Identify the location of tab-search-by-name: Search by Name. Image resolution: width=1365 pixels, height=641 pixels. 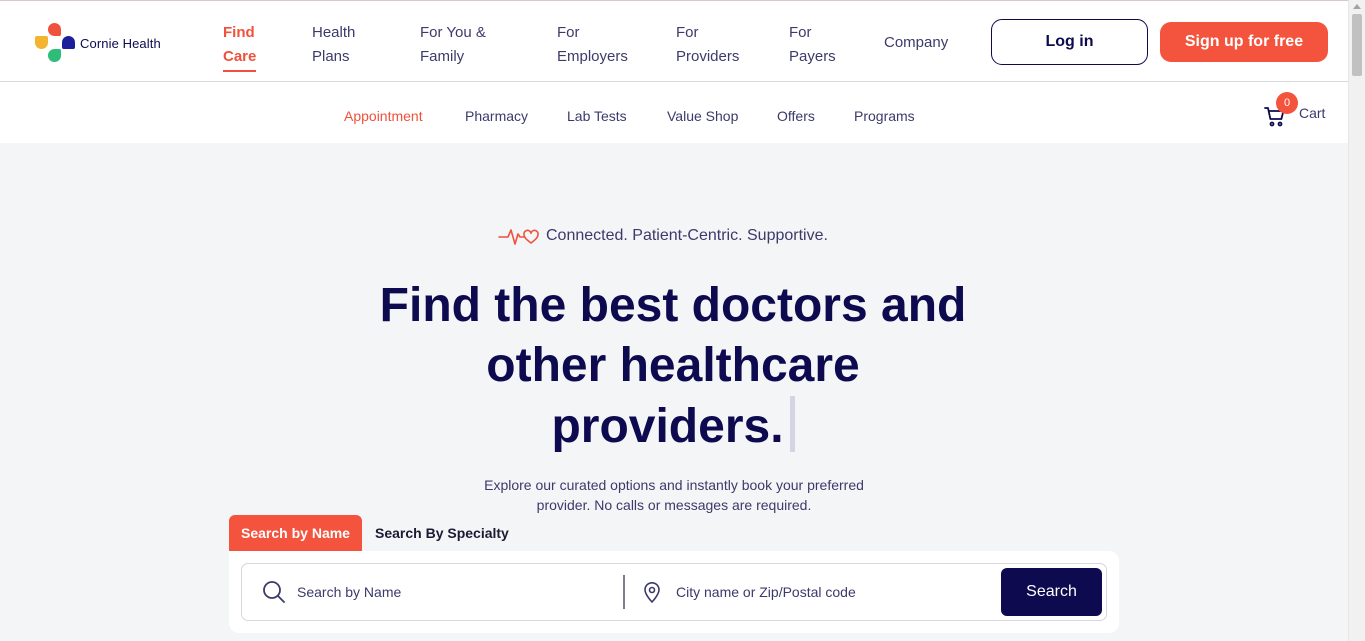
(295, 533).